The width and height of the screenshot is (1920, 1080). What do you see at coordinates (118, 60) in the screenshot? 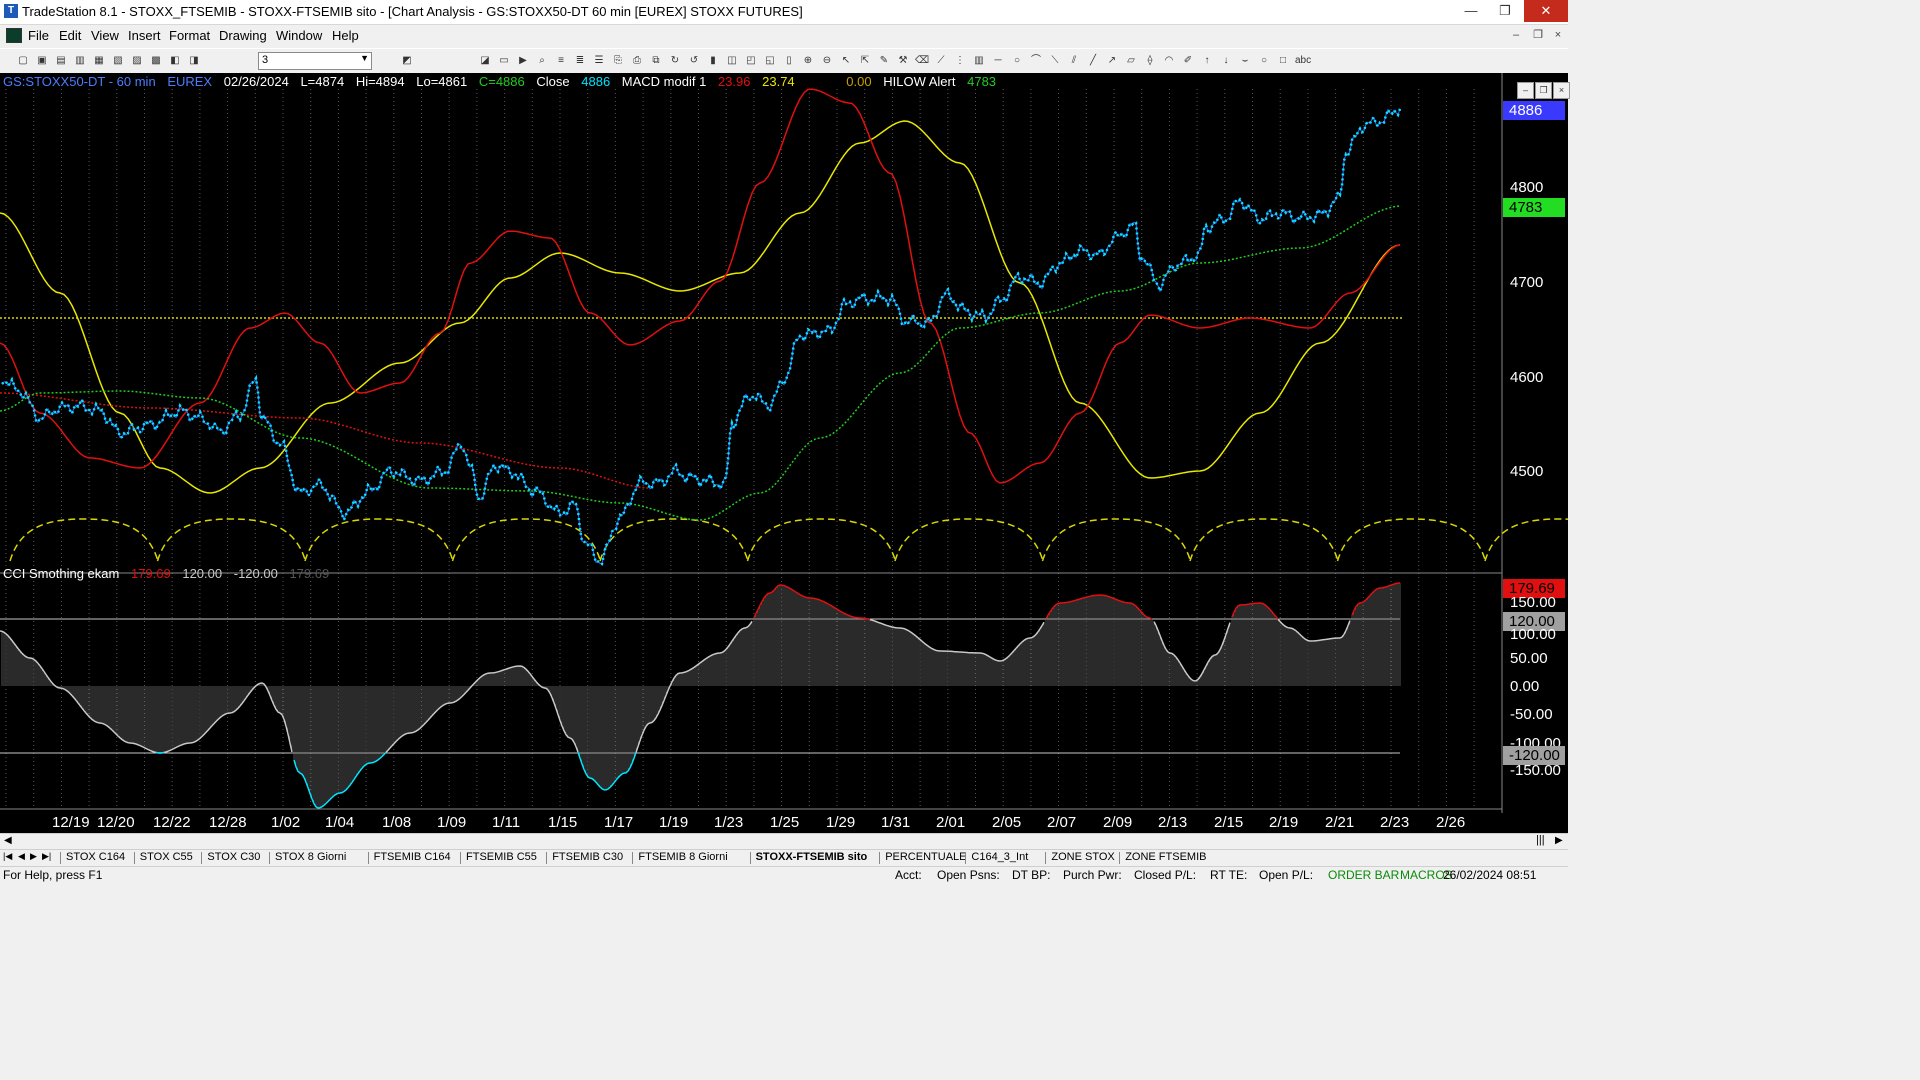
I see `print-icon: ▧` at bounding box center [118, 60].